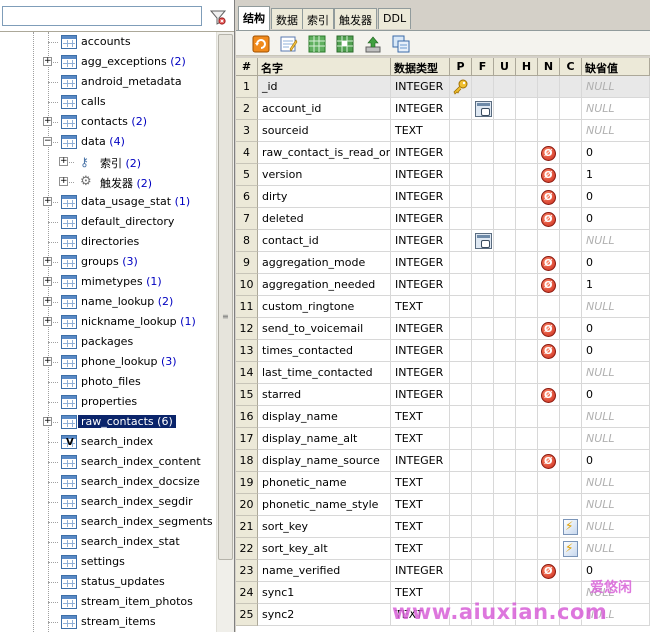  Describe the element at coordinates (461, 67) in the screenshot. I see `col-header-primary: P` at that location.